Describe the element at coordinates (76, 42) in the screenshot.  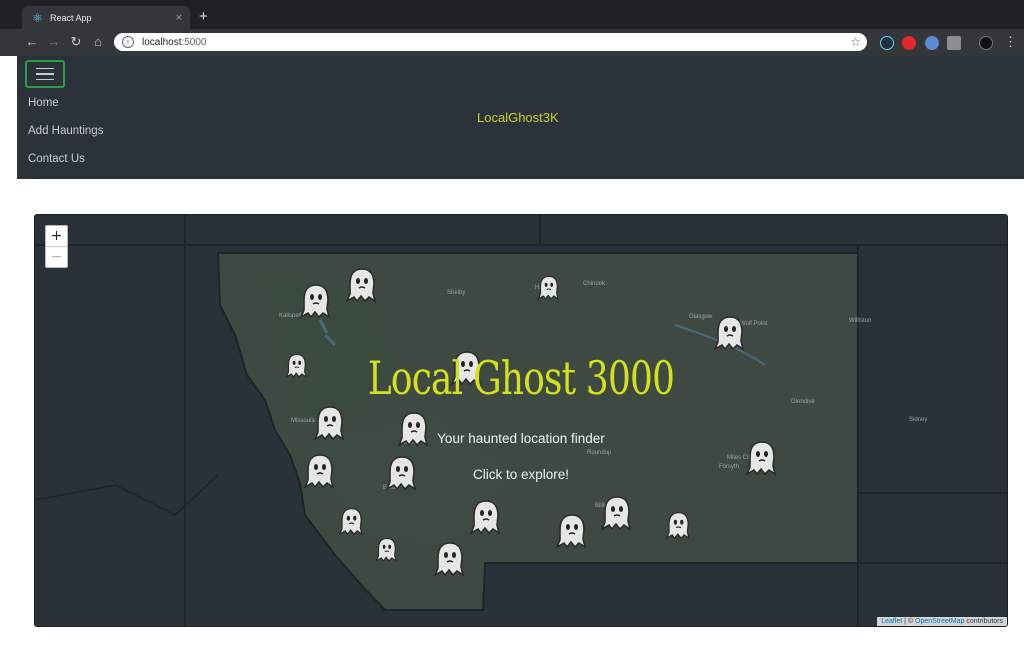
I see `reload-icon: ↻` at that location.